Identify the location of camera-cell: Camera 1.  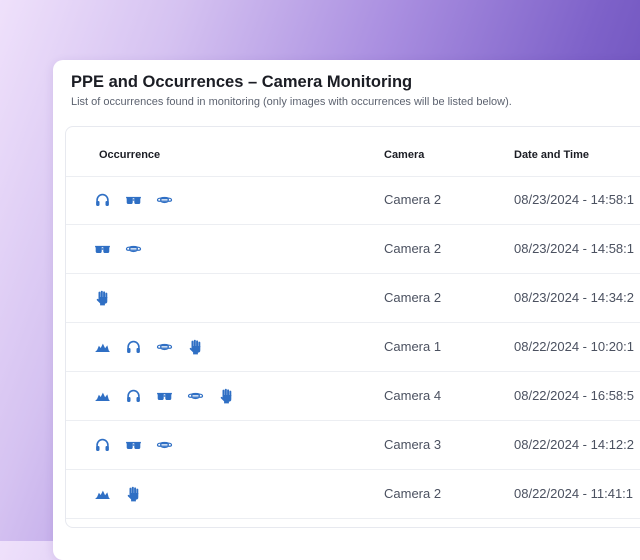
(413, 346).